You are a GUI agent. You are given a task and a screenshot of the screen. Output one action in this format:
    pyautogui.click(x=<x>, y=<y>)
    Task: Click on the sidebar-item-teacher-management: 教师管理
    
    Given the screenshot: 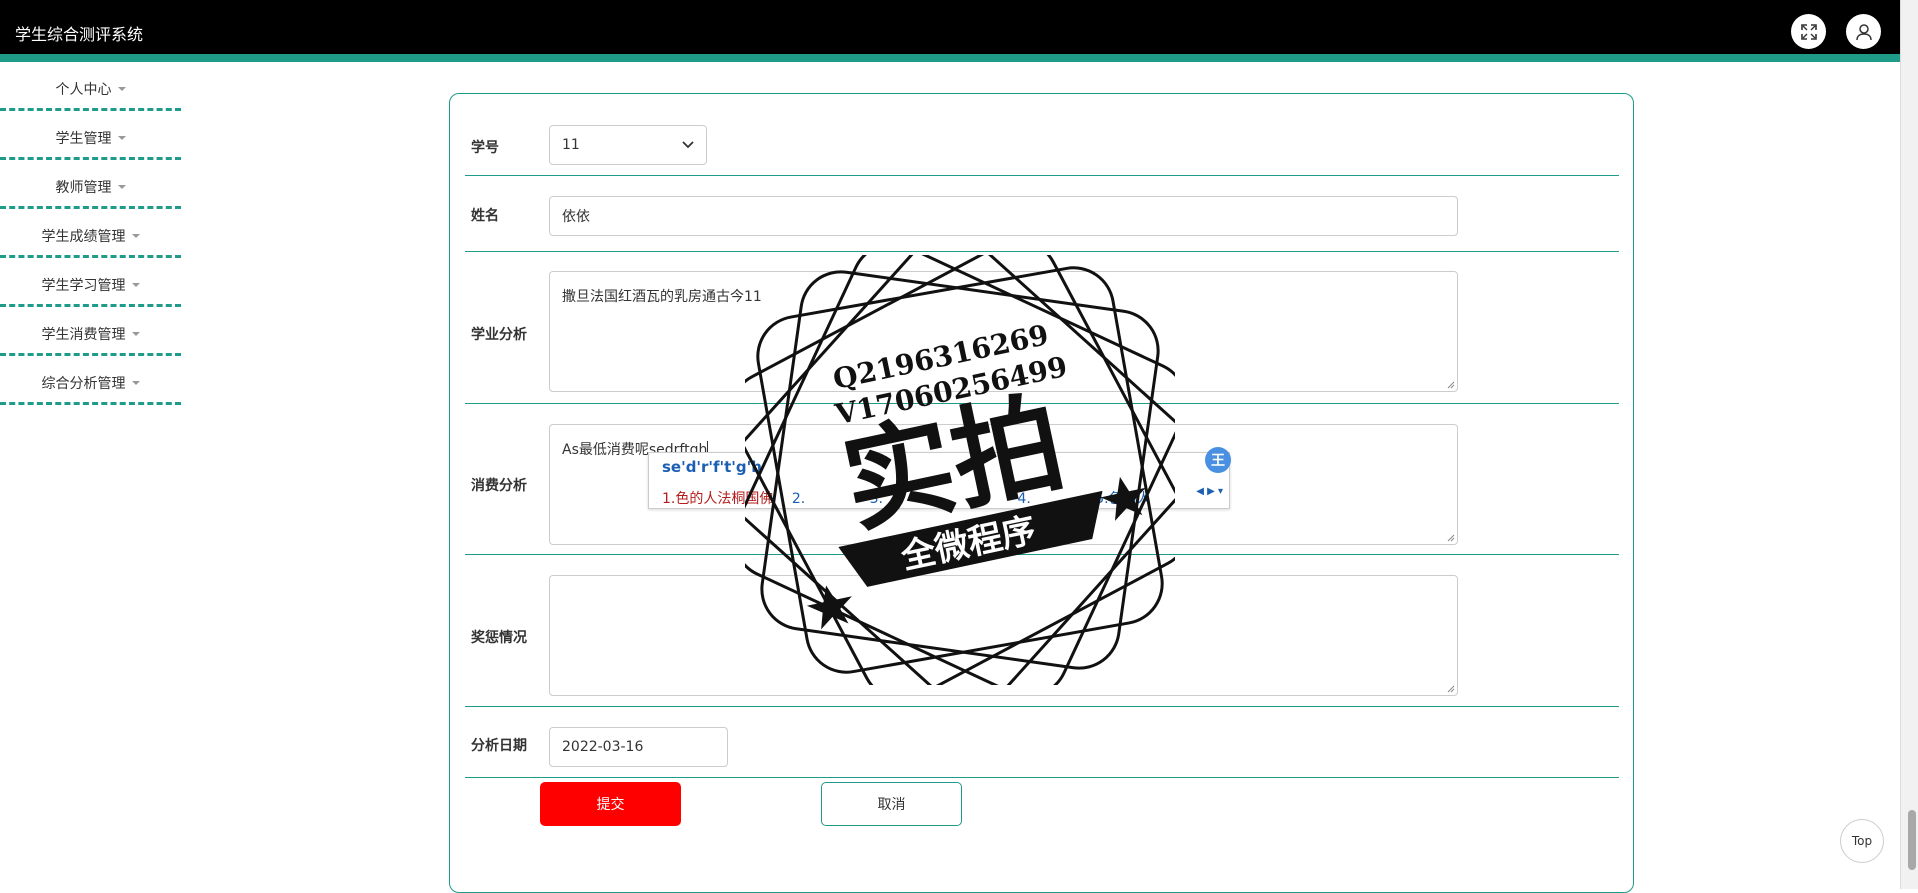 What is the action you would take?
    pyautogui.click(x=90, y=184)
    